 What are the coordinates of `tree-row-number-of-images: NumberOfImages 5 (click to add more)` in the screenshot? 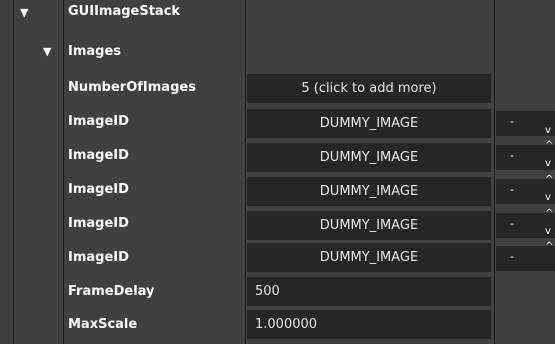 It's located at (277, 90).